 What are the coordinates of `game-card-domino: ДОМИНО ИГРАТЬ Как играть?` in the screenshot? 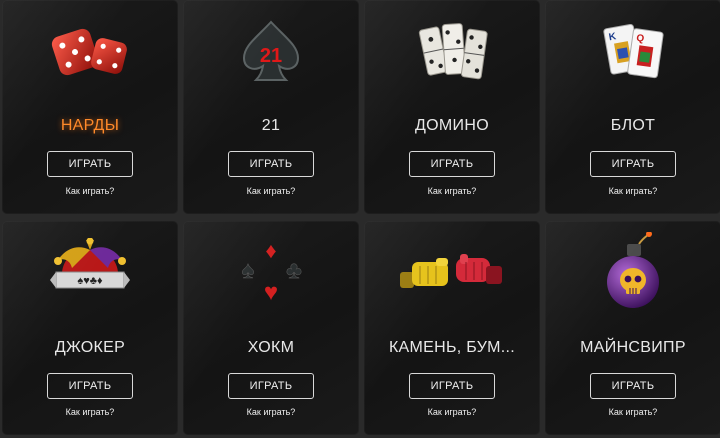 It's located at (452, 107).